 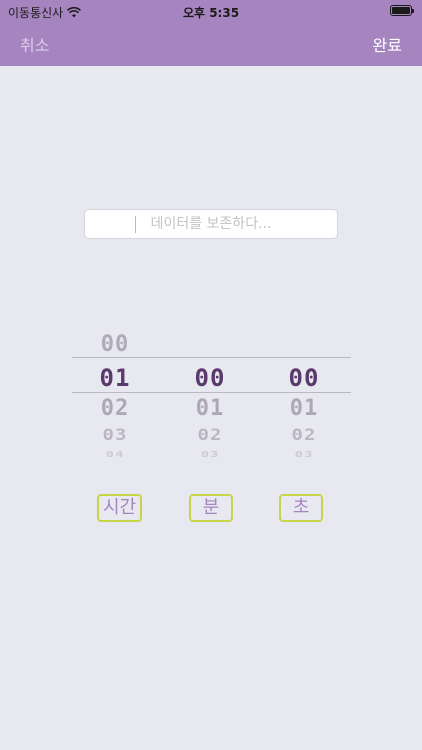 I want to click on hour-selected: 01, so click(x=115, y=378).